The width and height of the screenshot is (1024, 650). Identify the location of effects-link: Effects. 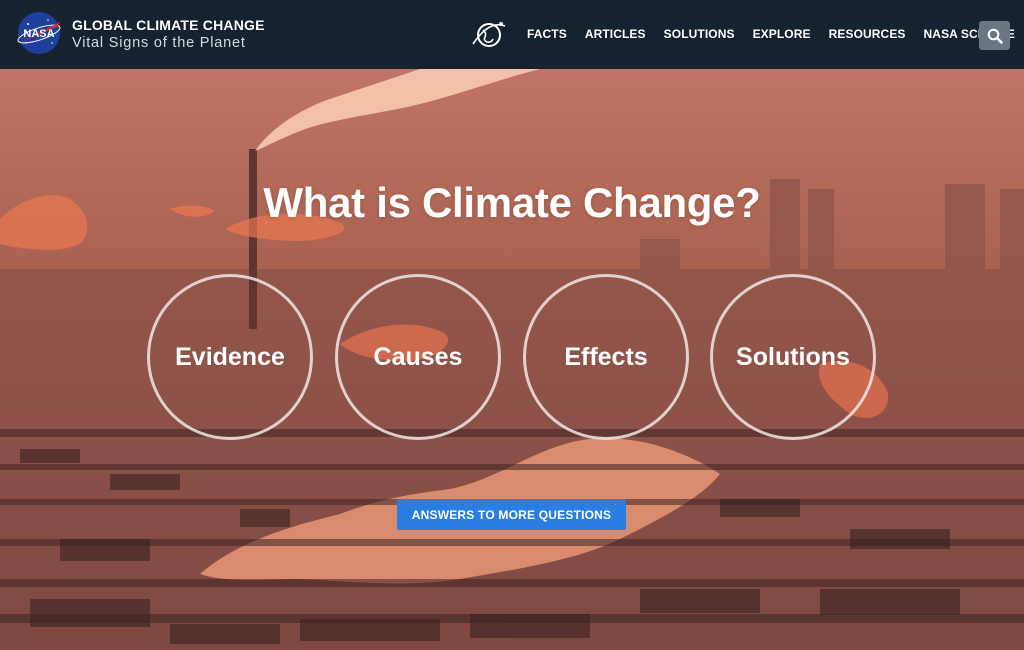
(606, 357).